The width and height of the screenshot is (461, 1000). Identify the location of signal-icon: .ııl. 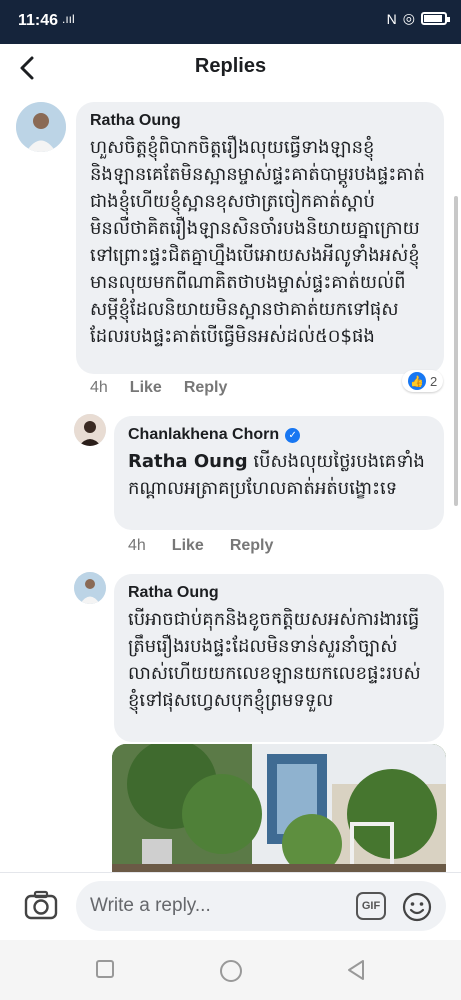
(68, 19).